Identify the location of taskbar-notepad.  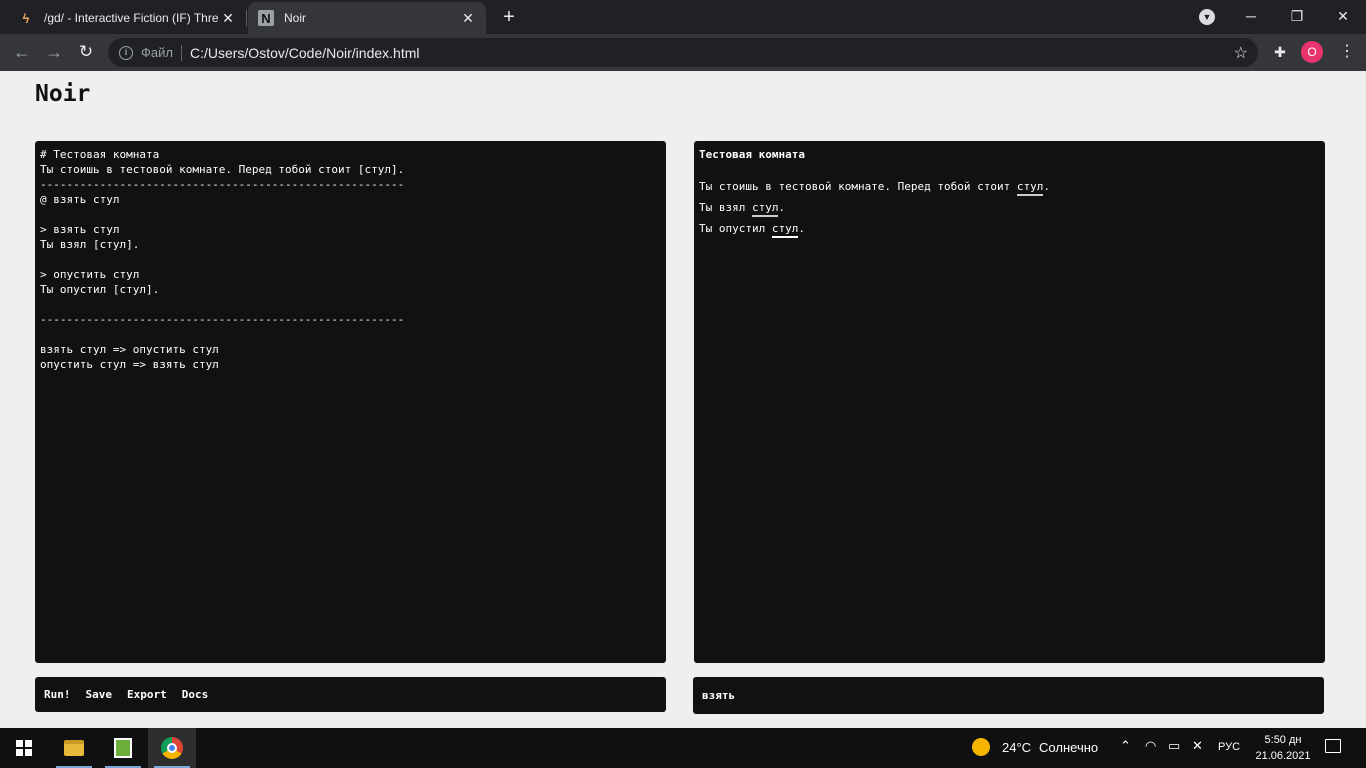
(123, 748).